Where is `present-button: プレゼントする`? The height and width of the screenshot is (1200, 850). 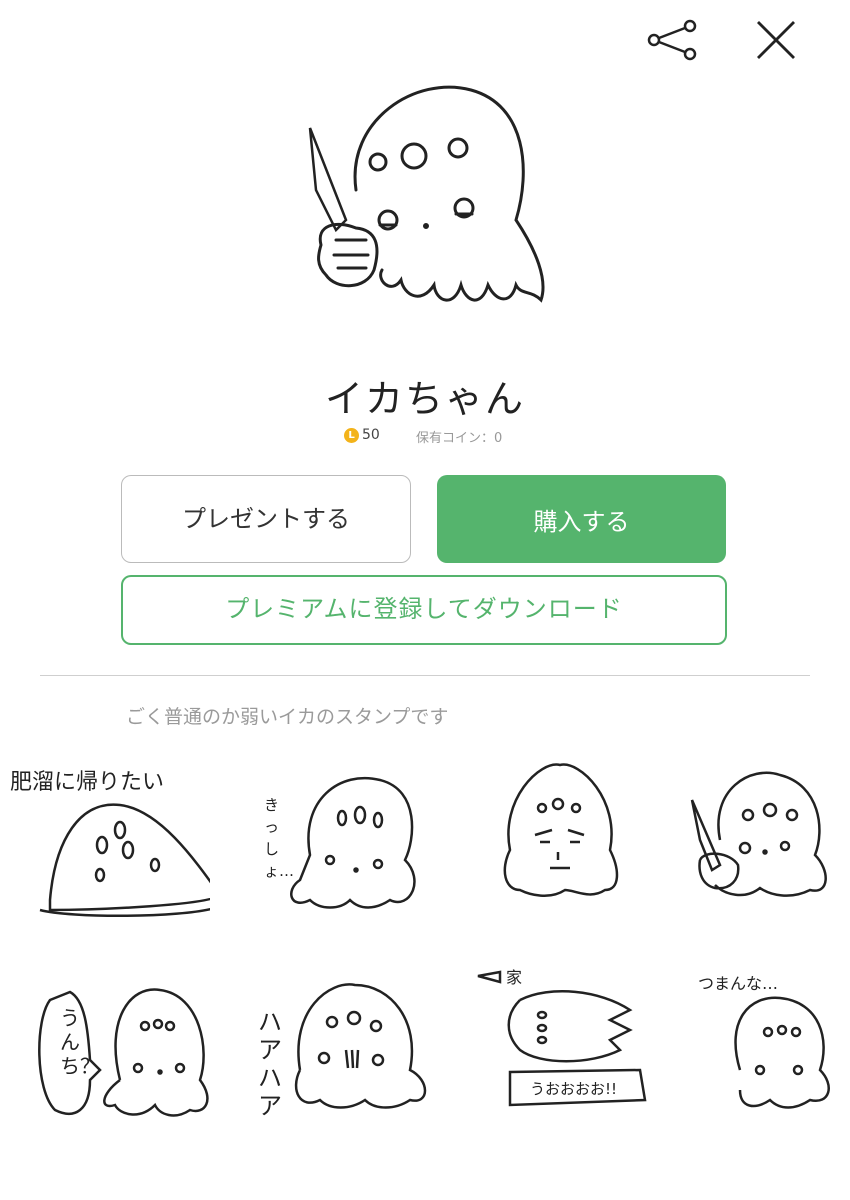
present-button: プレゼントする is located at coordinates (266, 519).